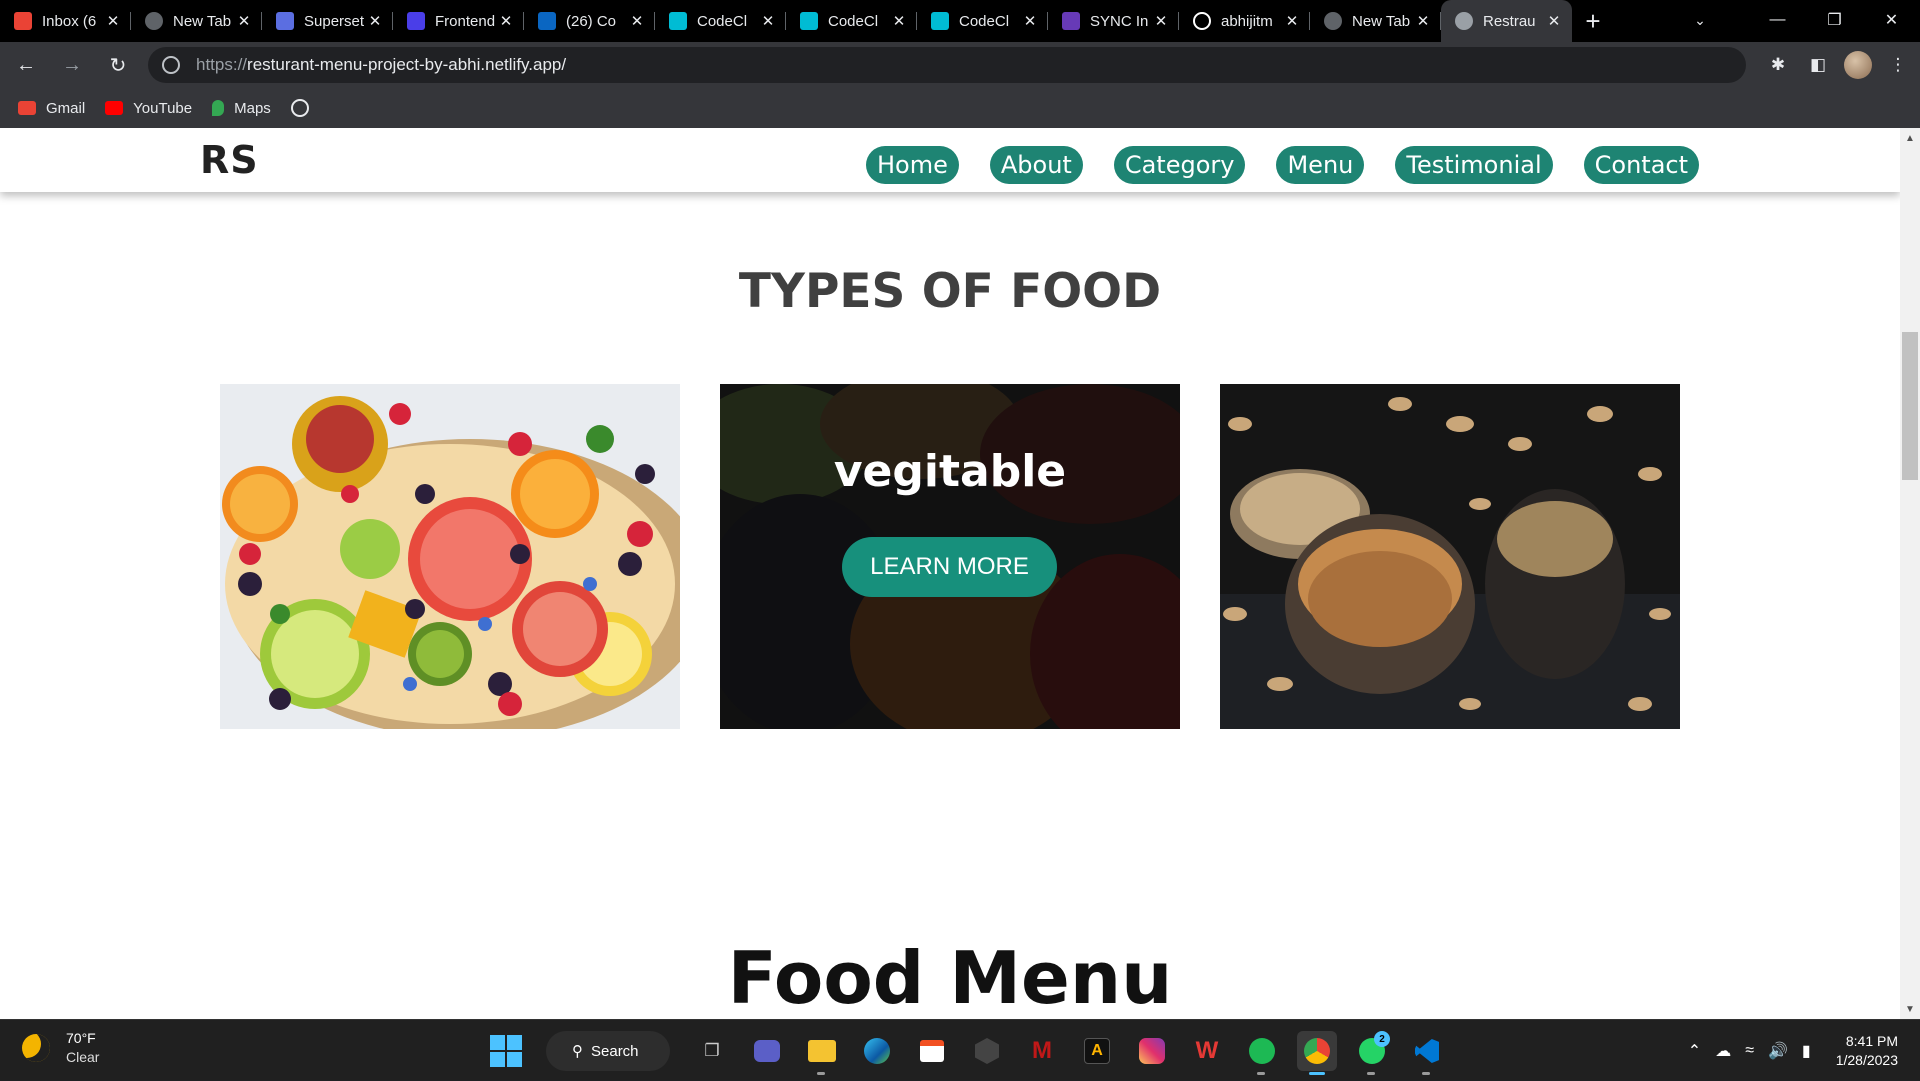 This screenshot has height=1081, width=1920. I want to click on browser-tab: Superset ✕, so click(327, 21).